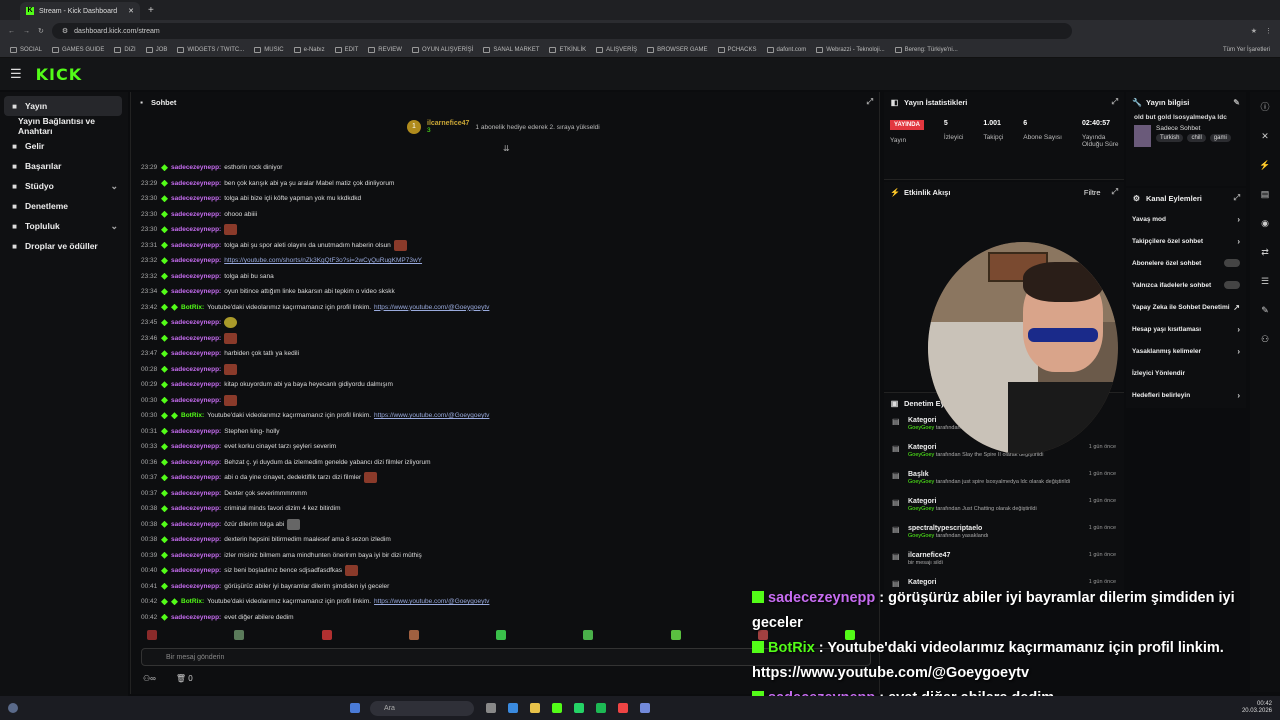  I want to click on bookmark-item: PCHACKS, so click(737, 49).